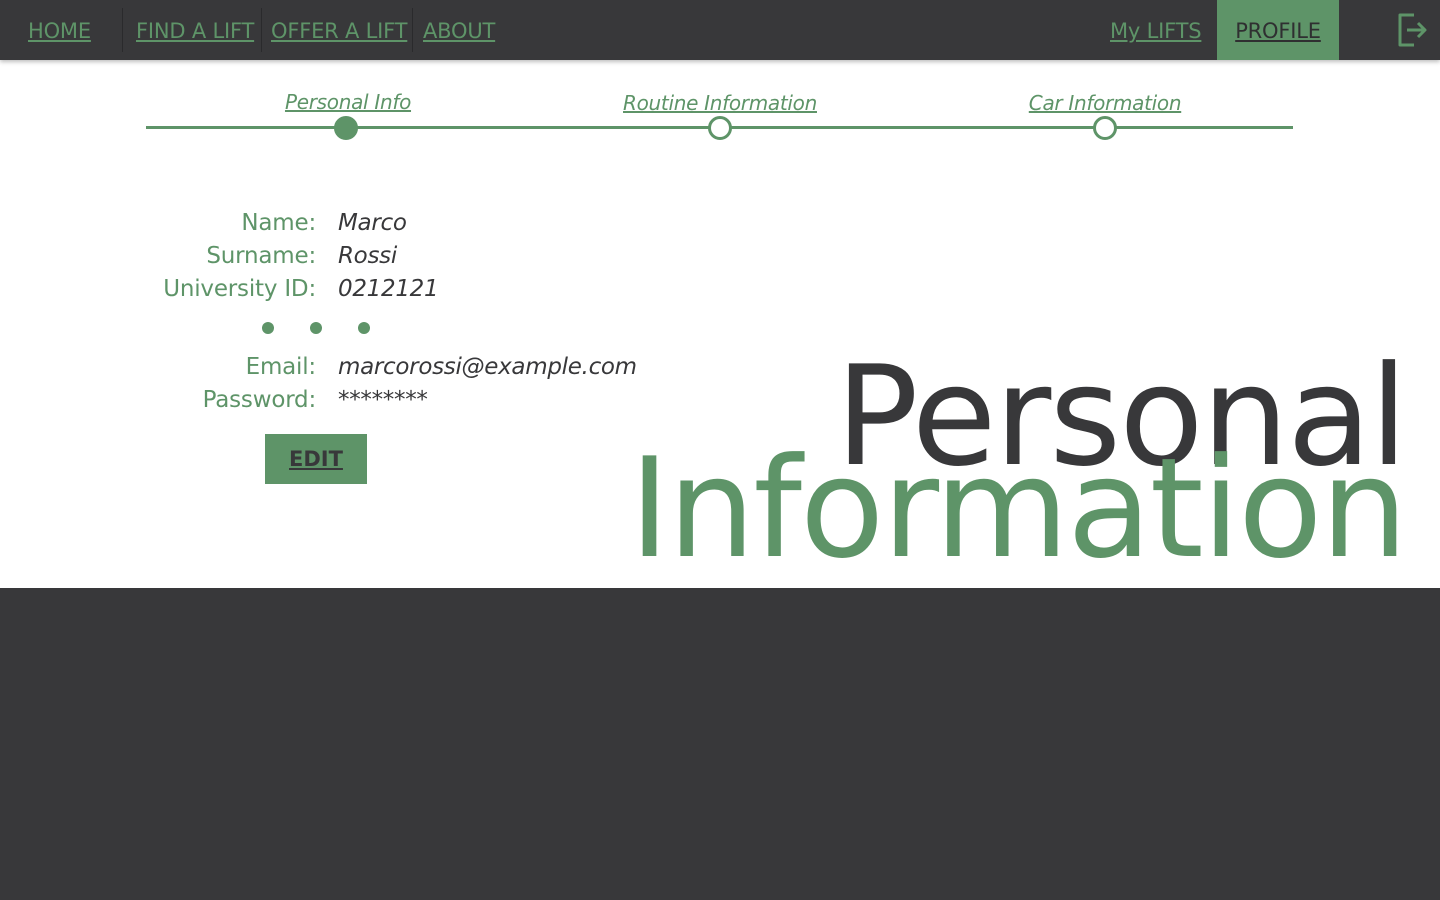  Describe the element at coordinates (388, 289) in the screenshot. I see `university-id-value: 0212121` at that location.